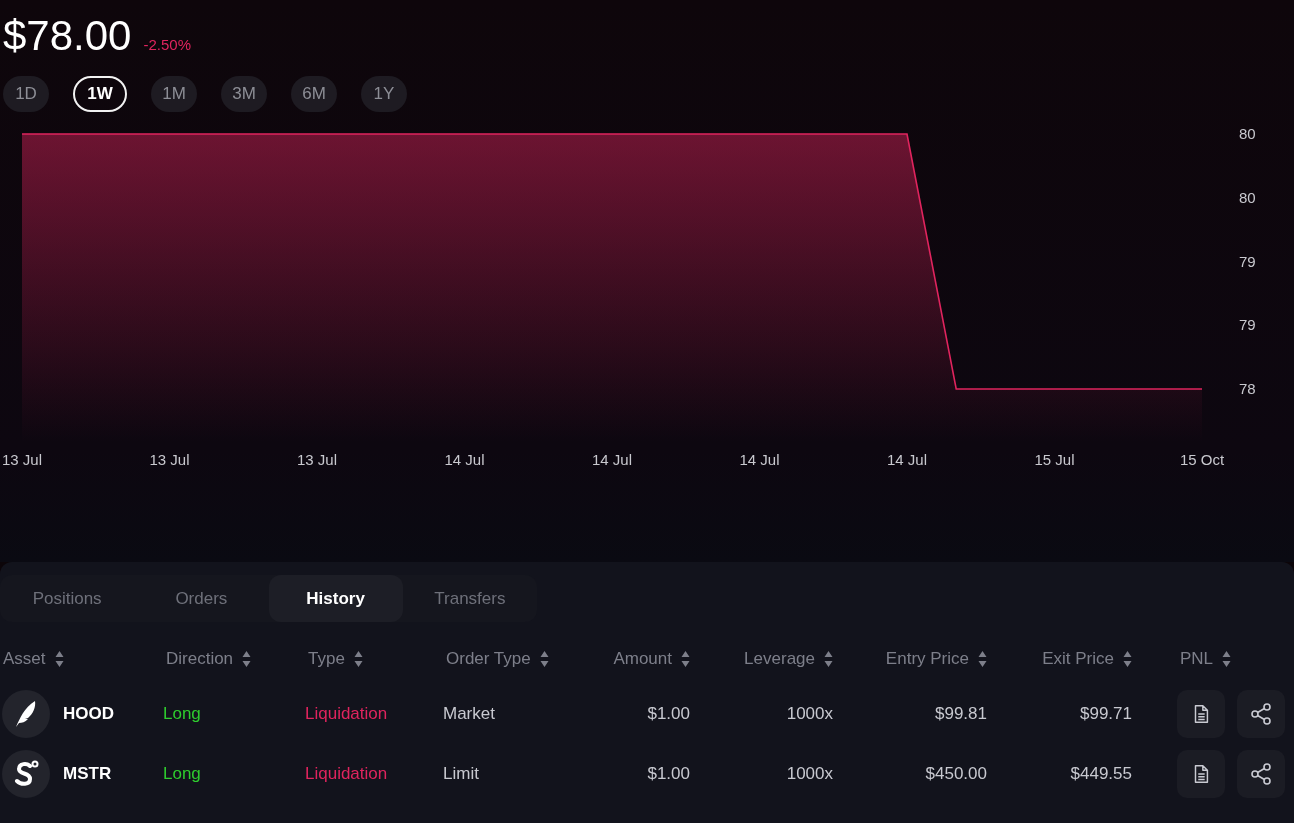 The width and height of the screenshot is (1294, 823). Describe the element at coordinates (314, 94) in the screenshot. I see `timeframe-button: 6M` at that location.